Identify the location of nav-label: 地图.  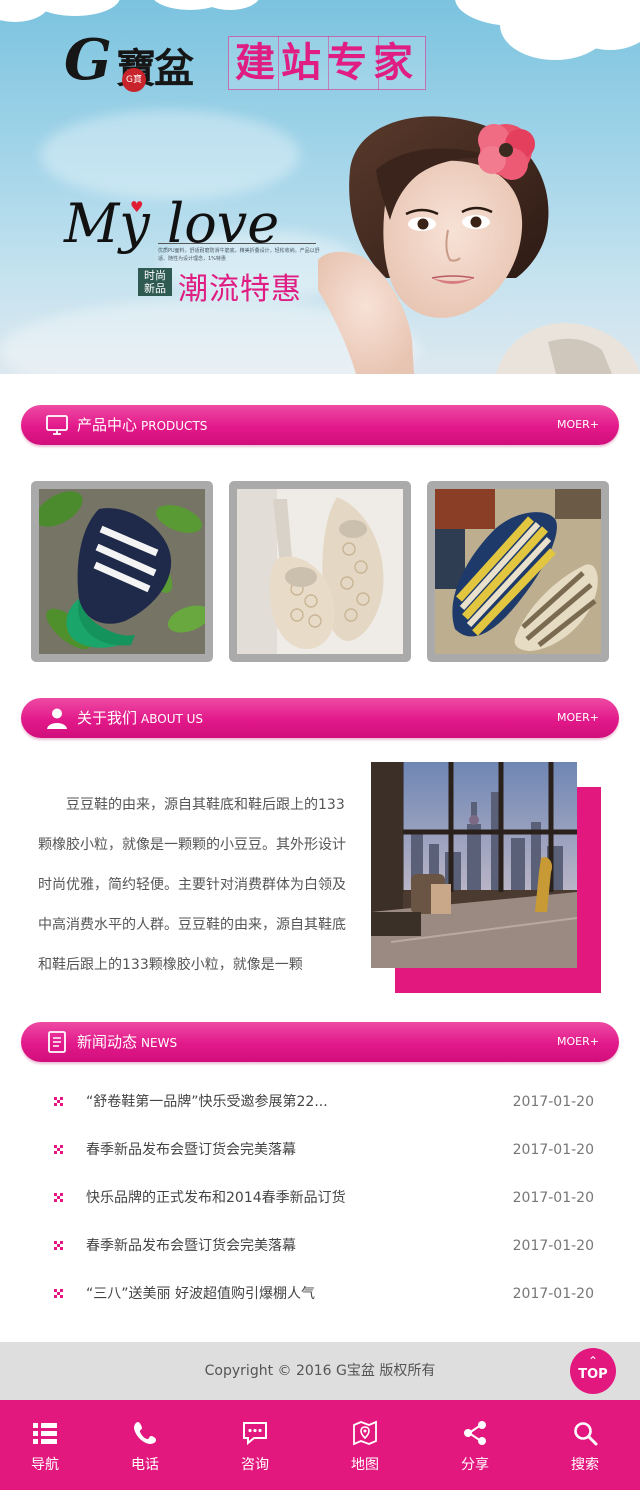
(365, 1465).